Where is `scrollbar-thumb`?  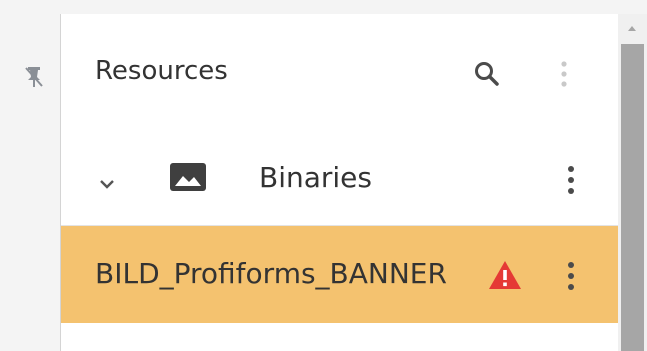
scrollbar-thumb is located at coordinates (632, 197).